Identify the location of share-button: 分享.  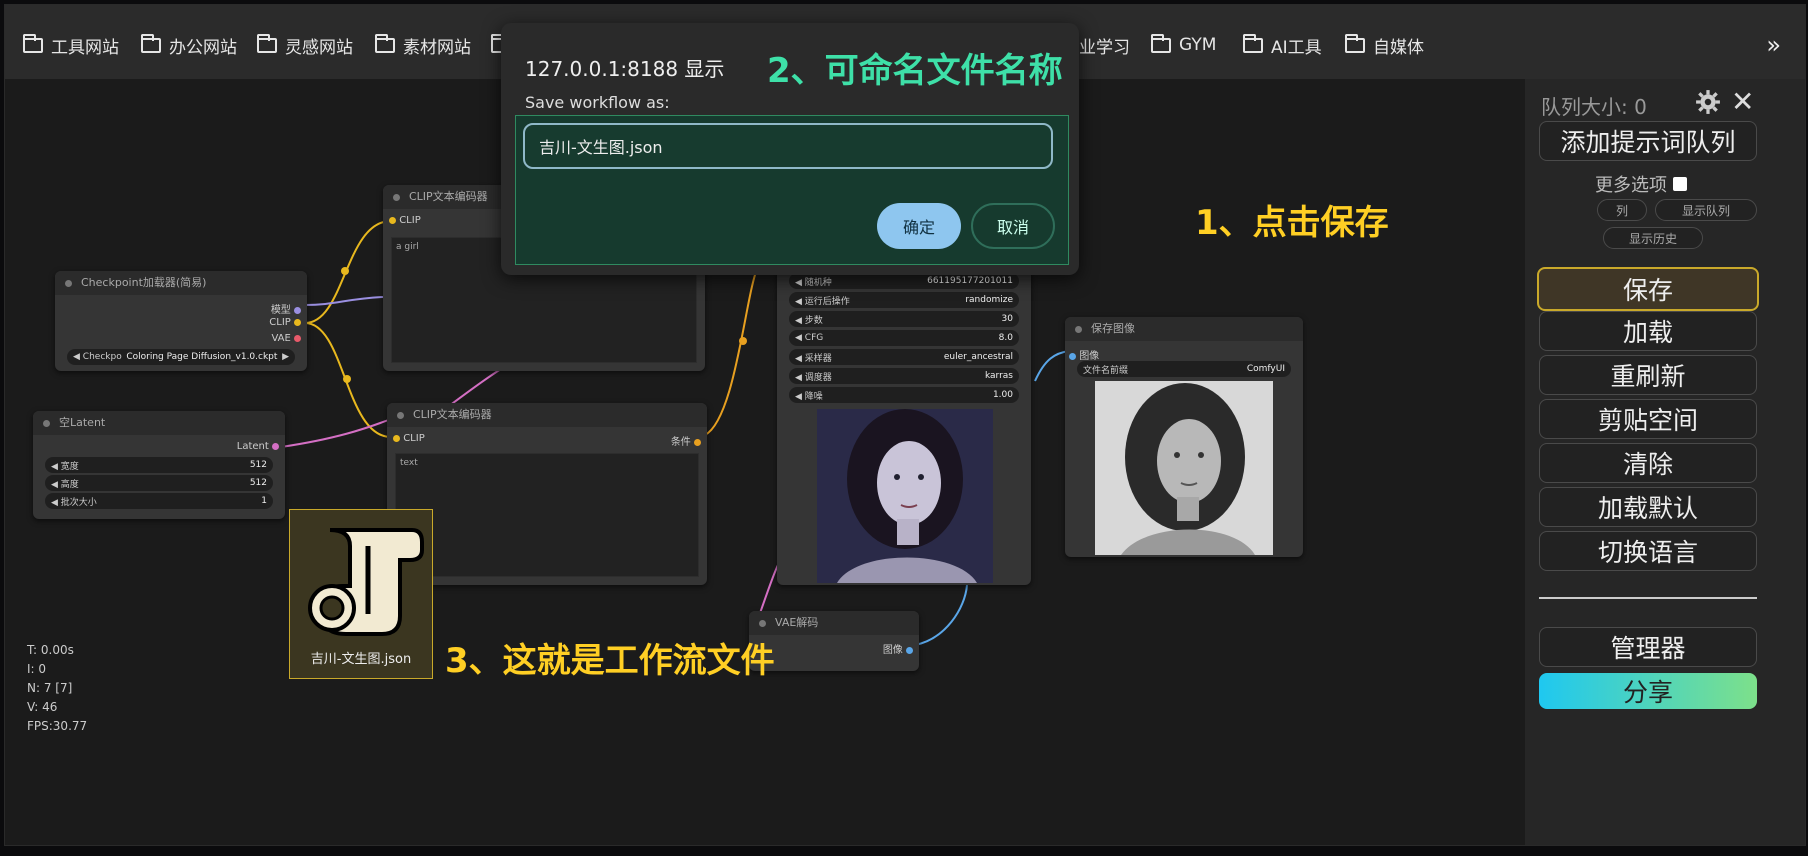
(1648, 691).